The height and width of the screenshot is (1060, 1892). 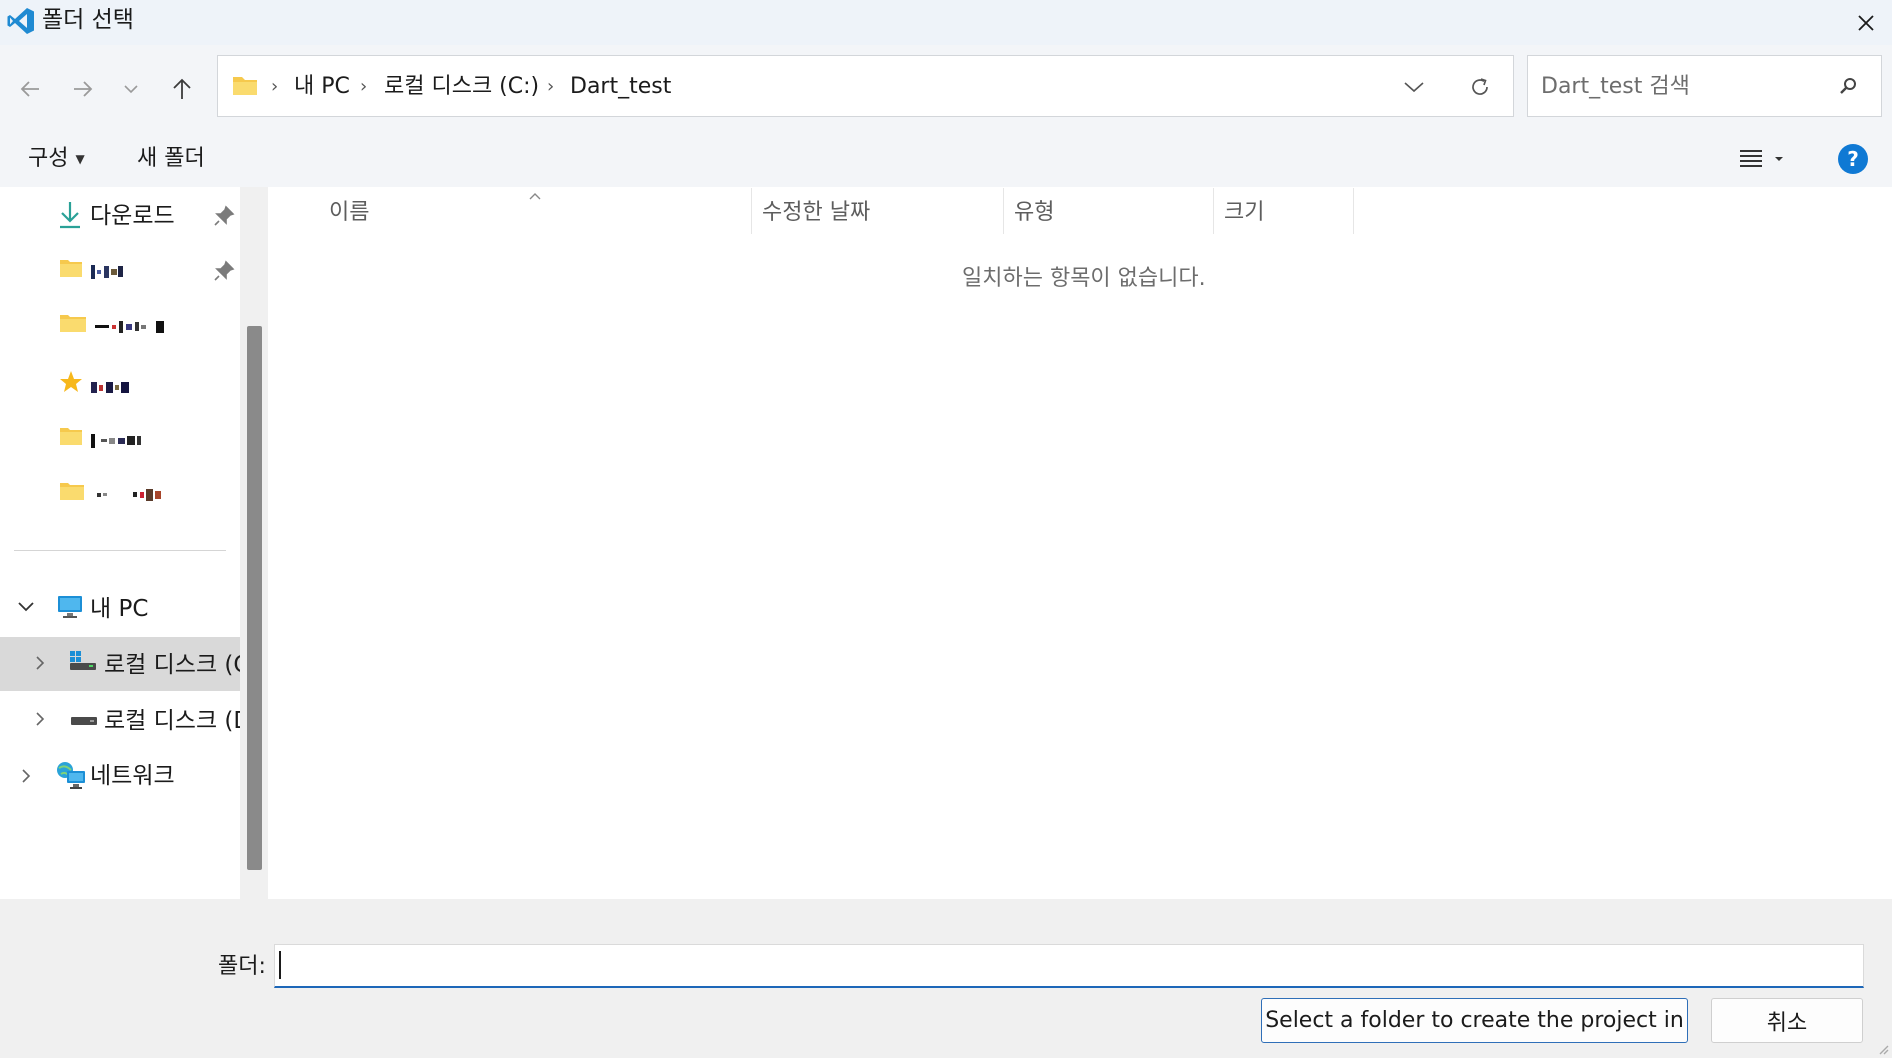 I want to click on new-folder-button: 새 폴더, so click(x=171, y=159).